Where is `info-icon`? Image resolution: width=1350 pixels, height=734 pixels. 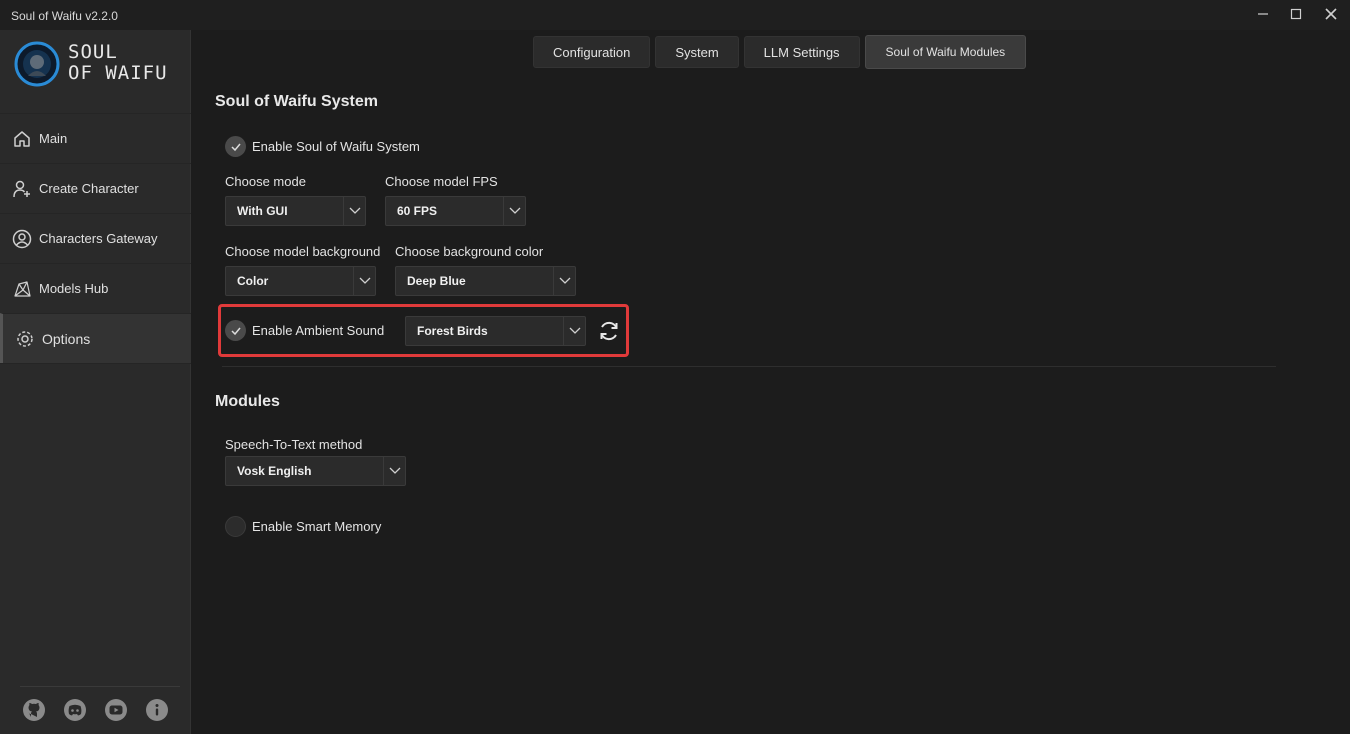
info-icon is located at coordinates (157, 710).